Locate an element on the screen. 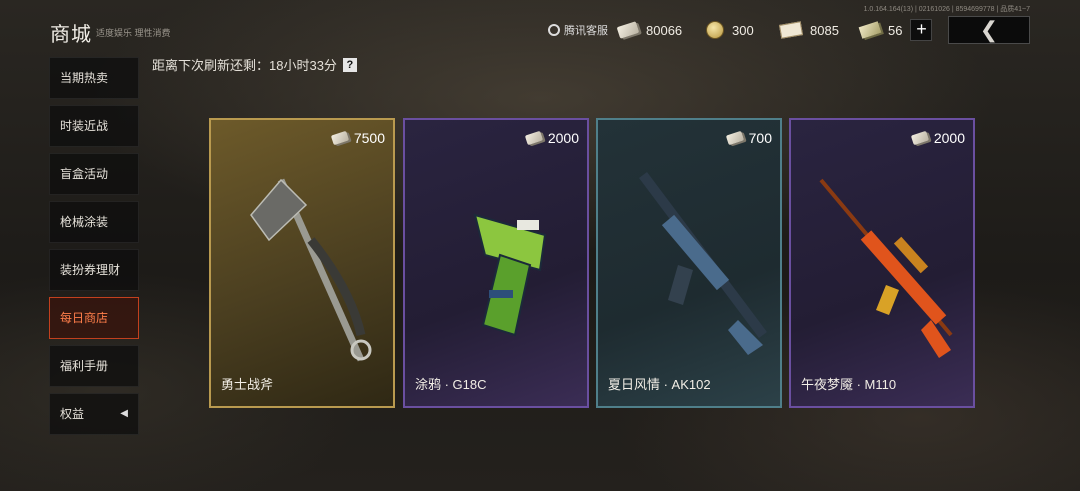  product-card-g18c: 2000 涂鸦 · G18C is located at coordinates (496, 263).